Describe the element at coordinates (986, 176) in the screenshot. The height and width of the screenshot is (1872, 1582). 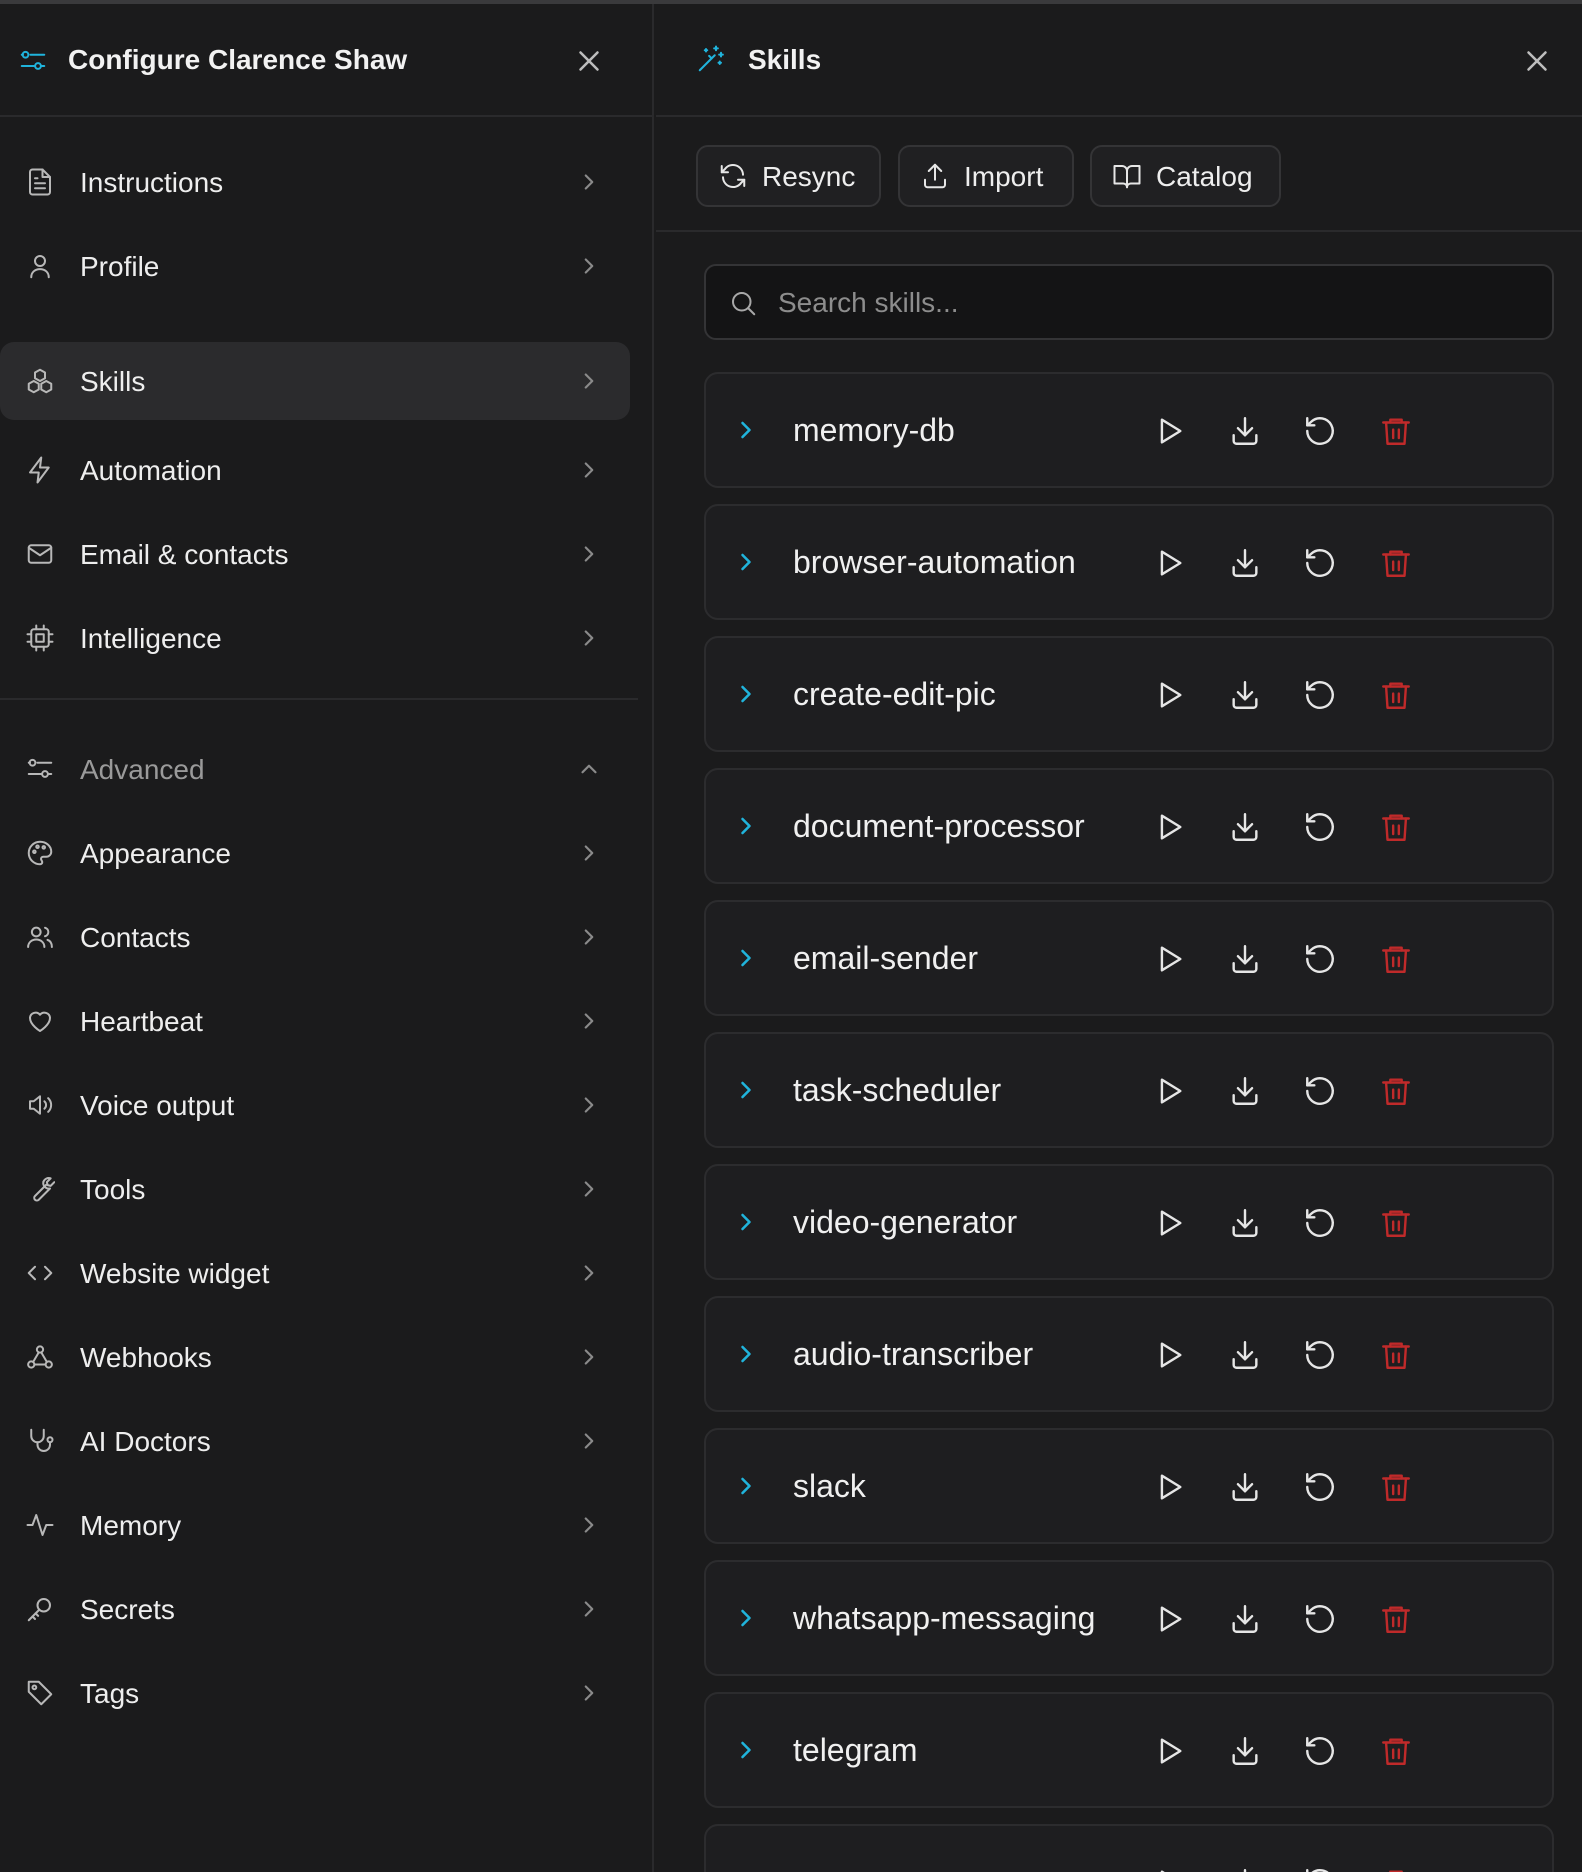
I see `import-button: Import` at that location.